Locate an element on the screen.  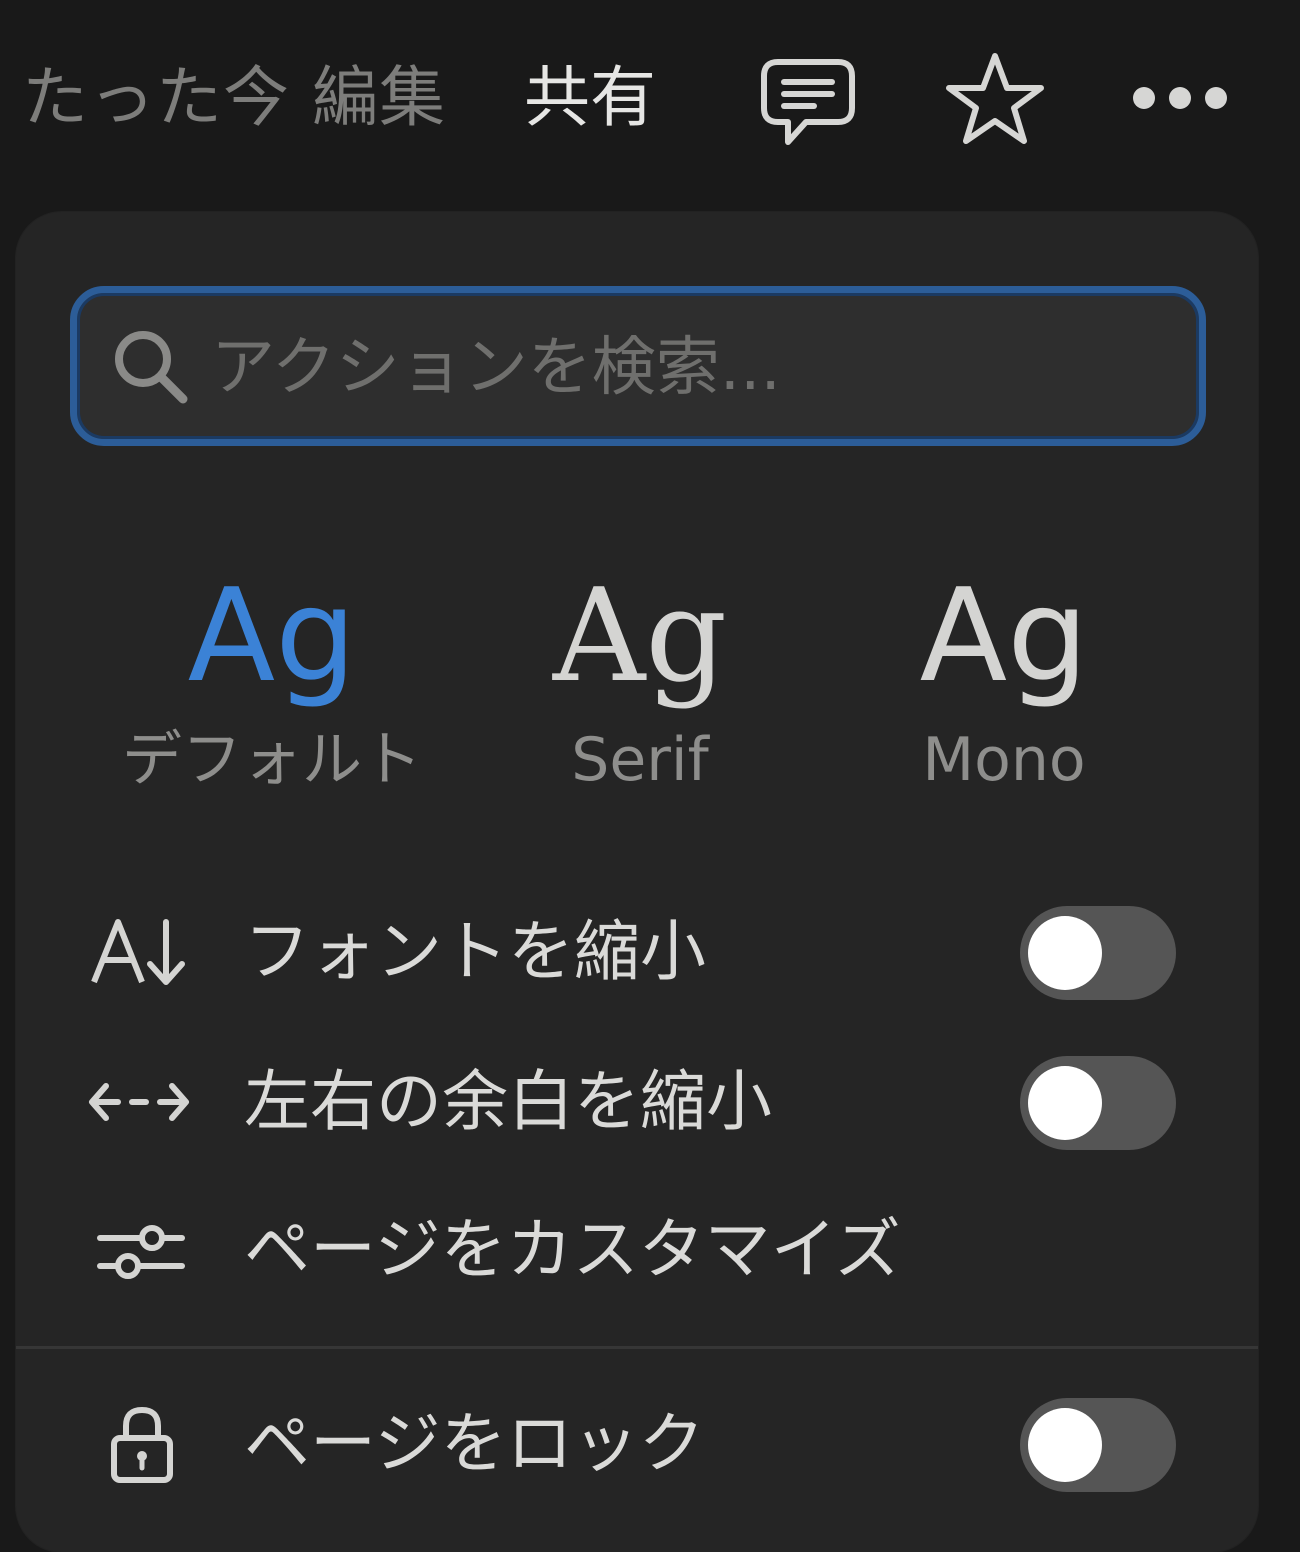
menu-item-label: フォントを縮小 is located at coordinates (475, 951).